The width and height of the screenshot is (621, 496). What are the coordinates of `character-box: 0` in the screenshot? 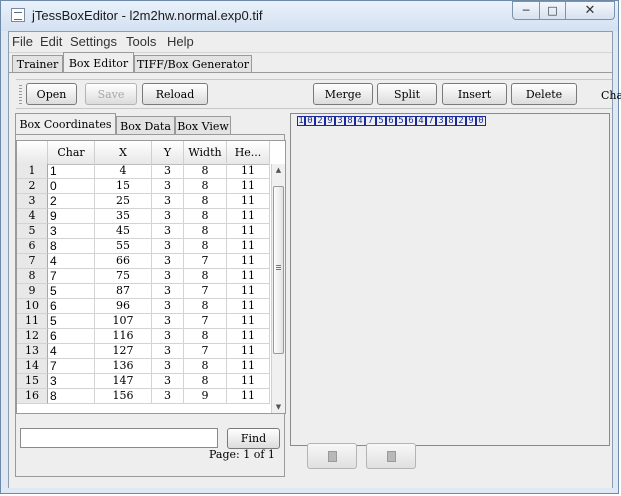 It's located at (310, 121).